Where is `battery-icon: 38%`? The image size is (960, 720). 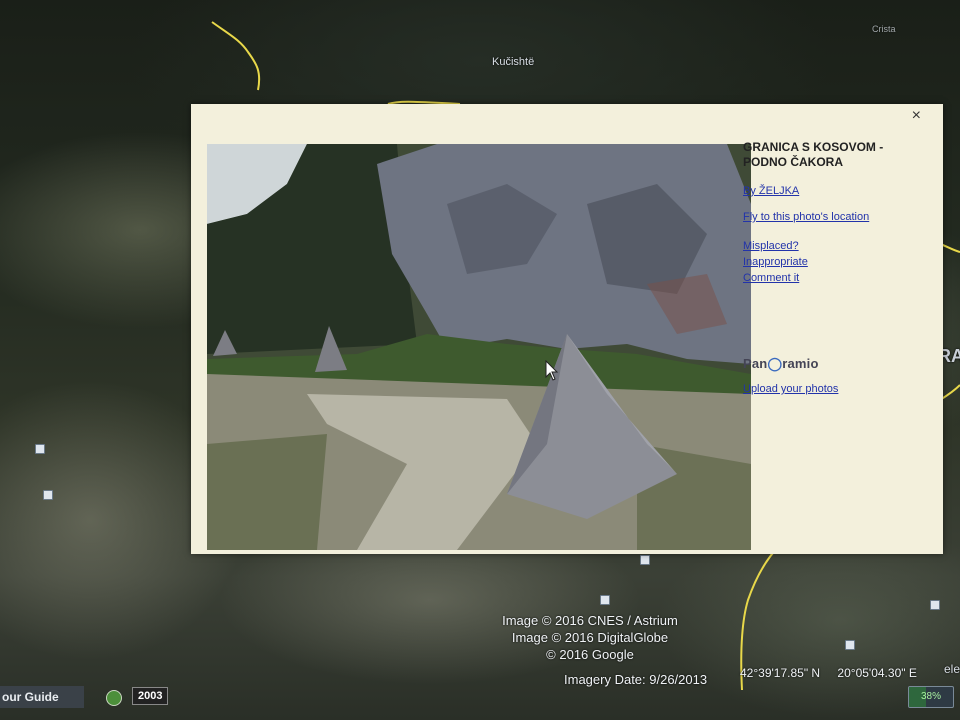 battery-icon: 38% is located at coordinates (931, 697).